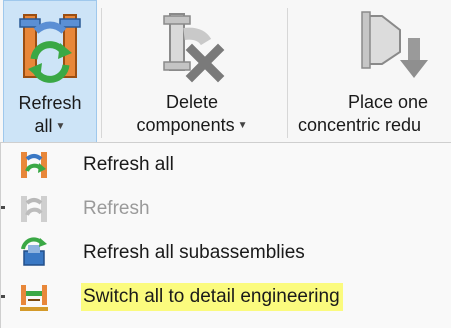 The height and width of the screenshot is (328, 451). Describe the element at coordinates (360, 125) in the screenshot. I see `place-reducer-label-line2: concentric redu` at that location.